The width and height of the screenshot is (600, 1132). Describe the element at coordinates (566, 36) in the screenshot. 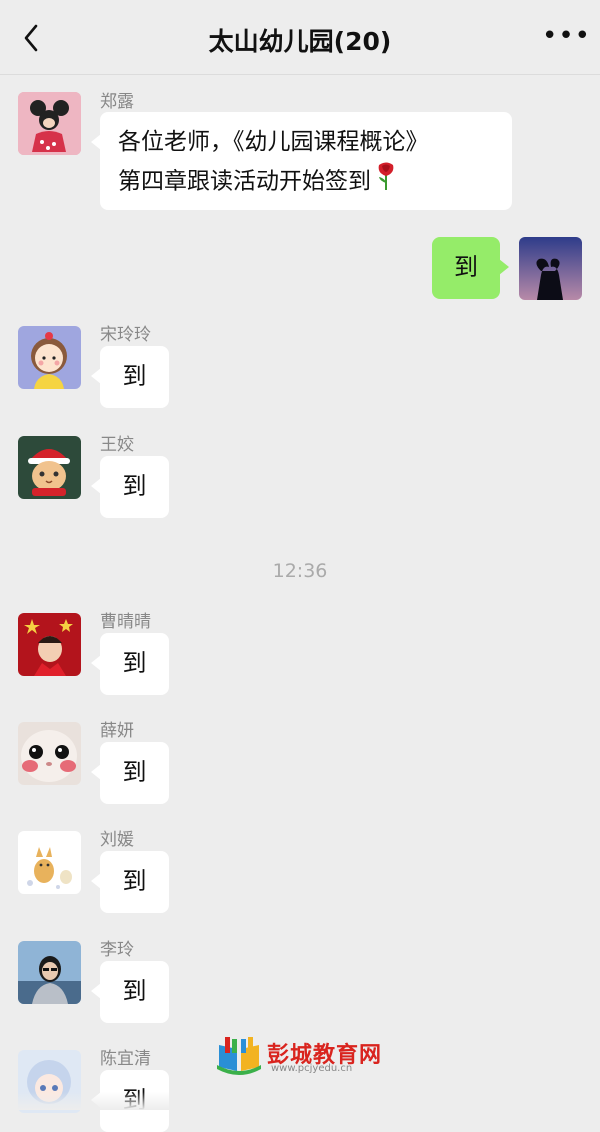

I see `more-horizontal-icon: •••` at that location.